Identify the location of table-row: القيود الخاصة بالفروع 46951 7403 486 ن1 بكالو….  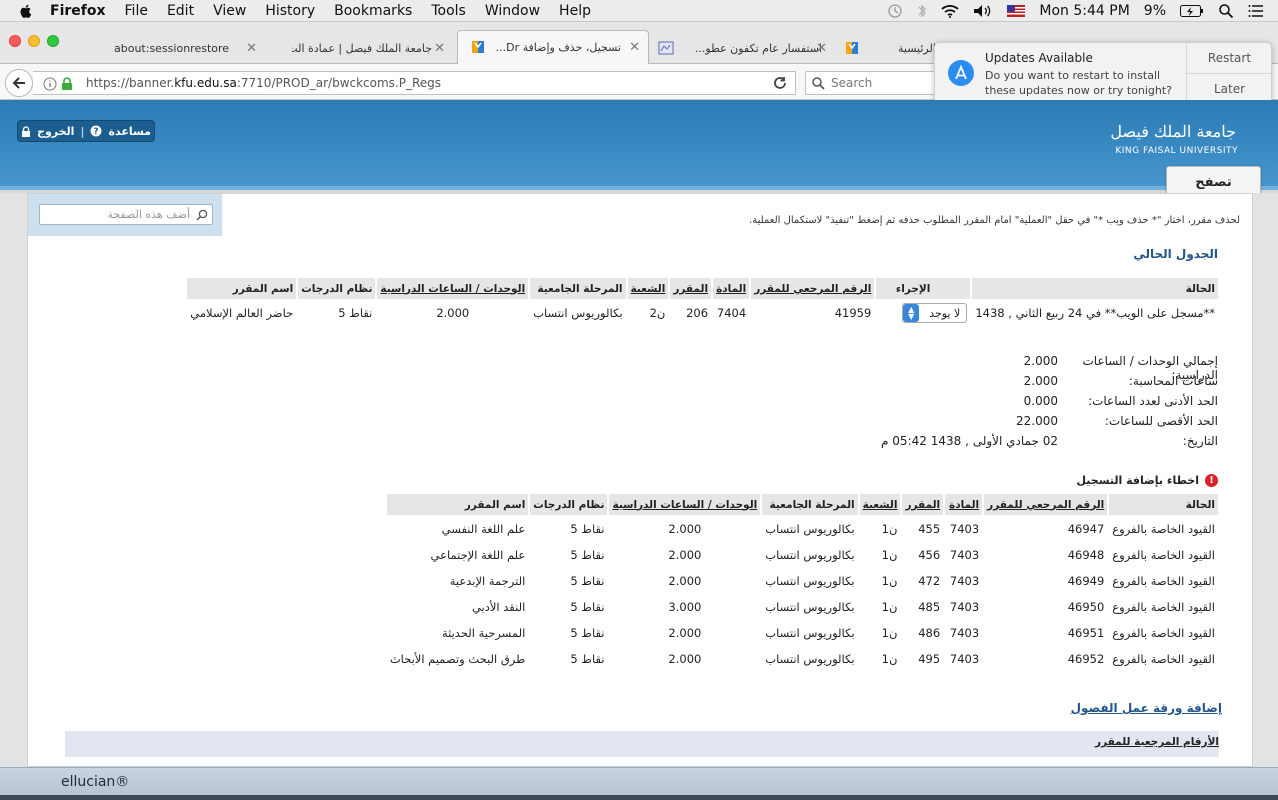
(802, 633).